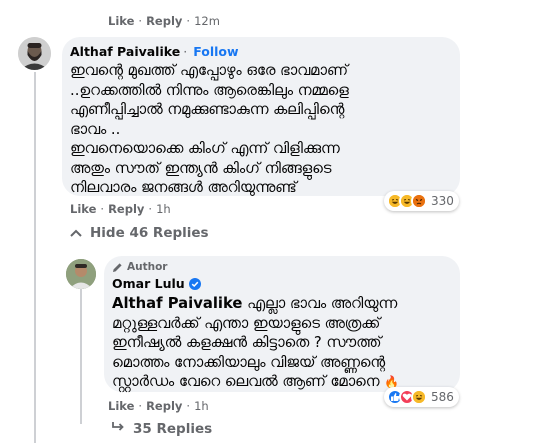  Describe the element at coordinates (125, 51) in the screenshot. I see `comment-author-name: Althaf Paivalike` at that location.